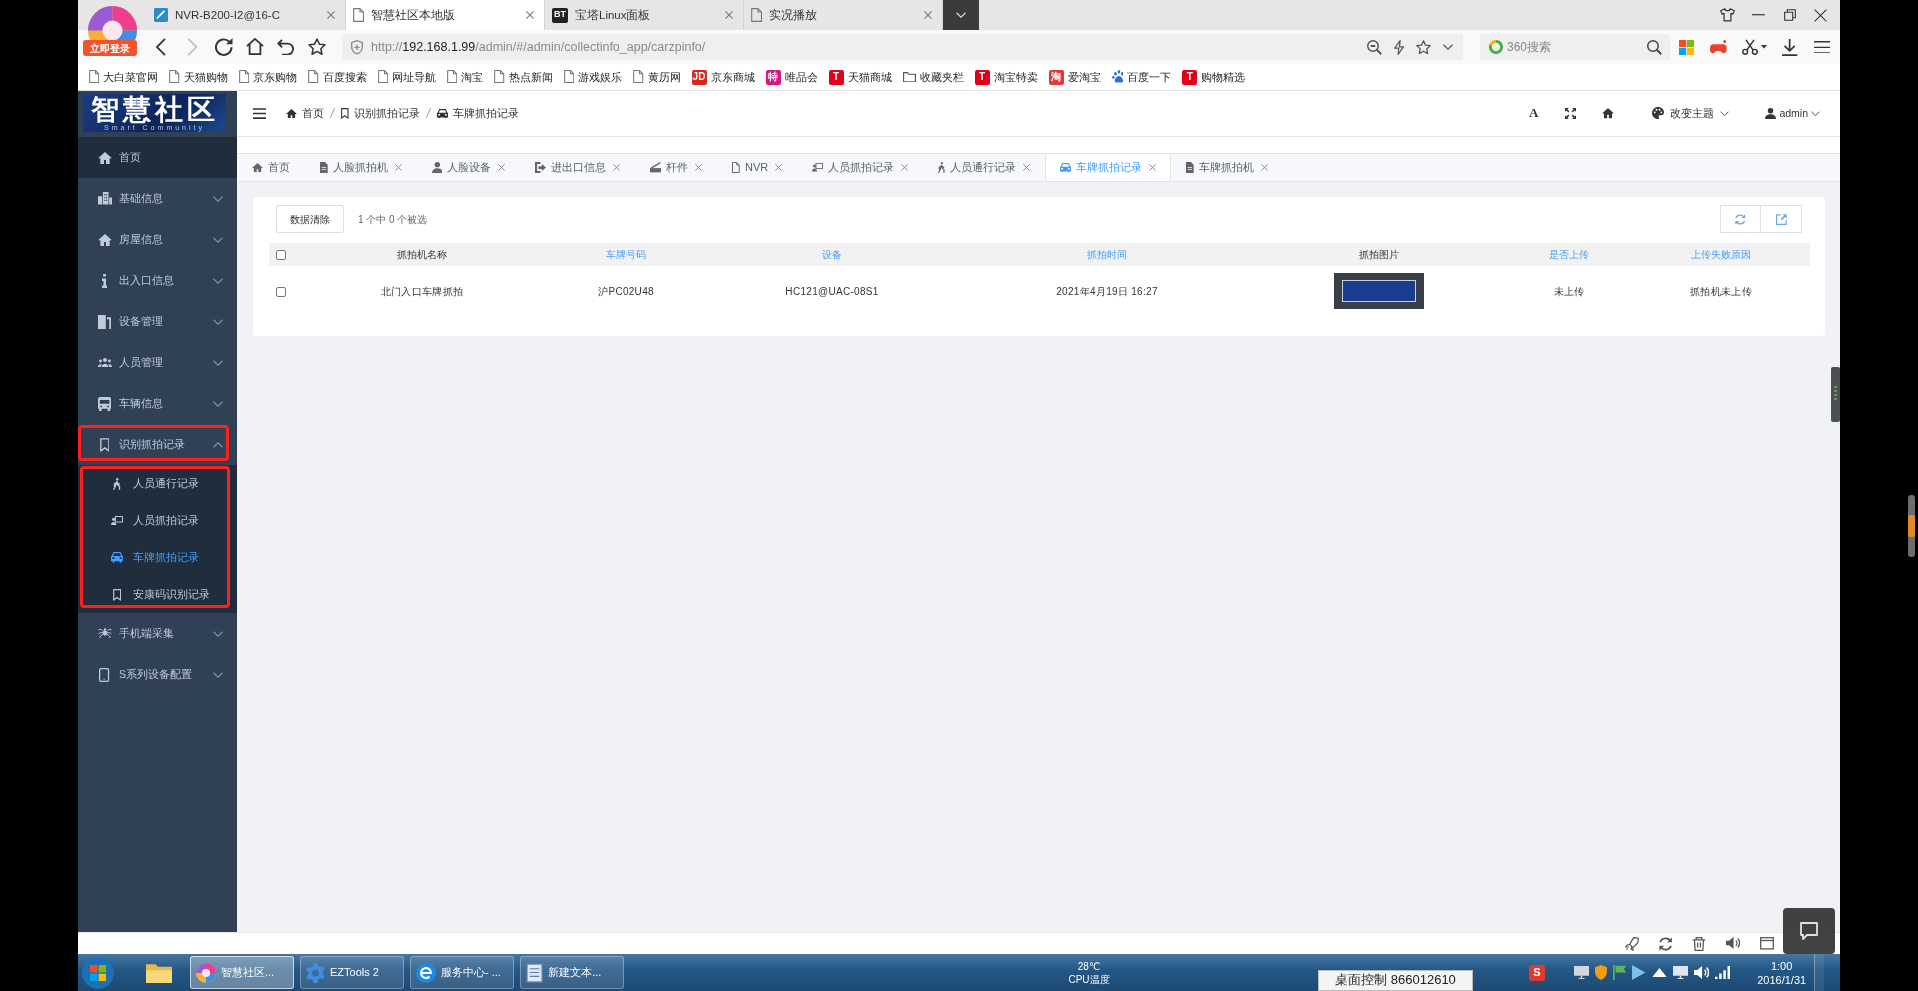  Describe the element at coordinates (1214, 77) in the screenshot. I see `bookmark-link: T 购物精选` at that location.